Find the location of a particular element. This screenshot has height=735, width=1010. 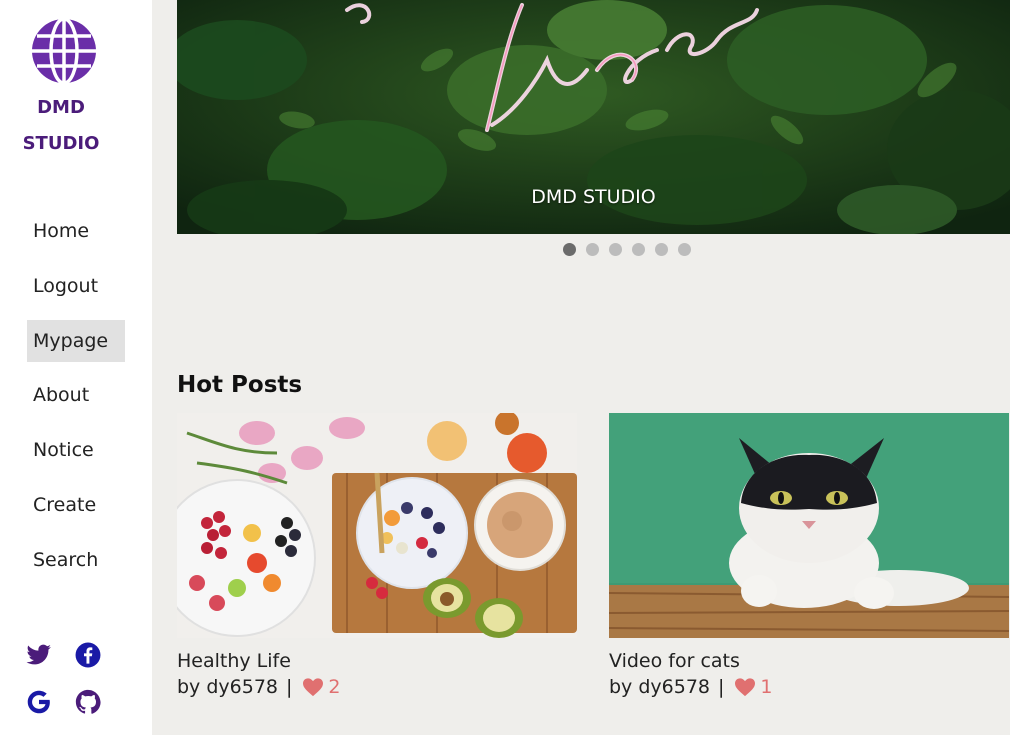

section-title-hot-posts: Hot Posts is located at coordinates (240, 385).